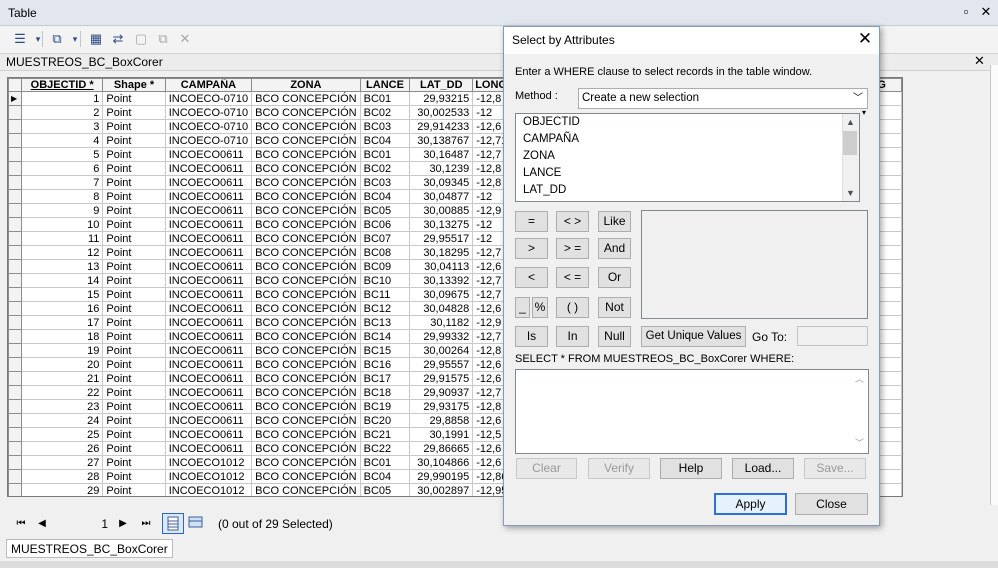 Image resolution: width=998 pixels, height=568 pixels. What do you see at coordinates (141, 39) in the screenshot?
I see `clear-selection-icon: ▢` at bounding box center [141, 39].